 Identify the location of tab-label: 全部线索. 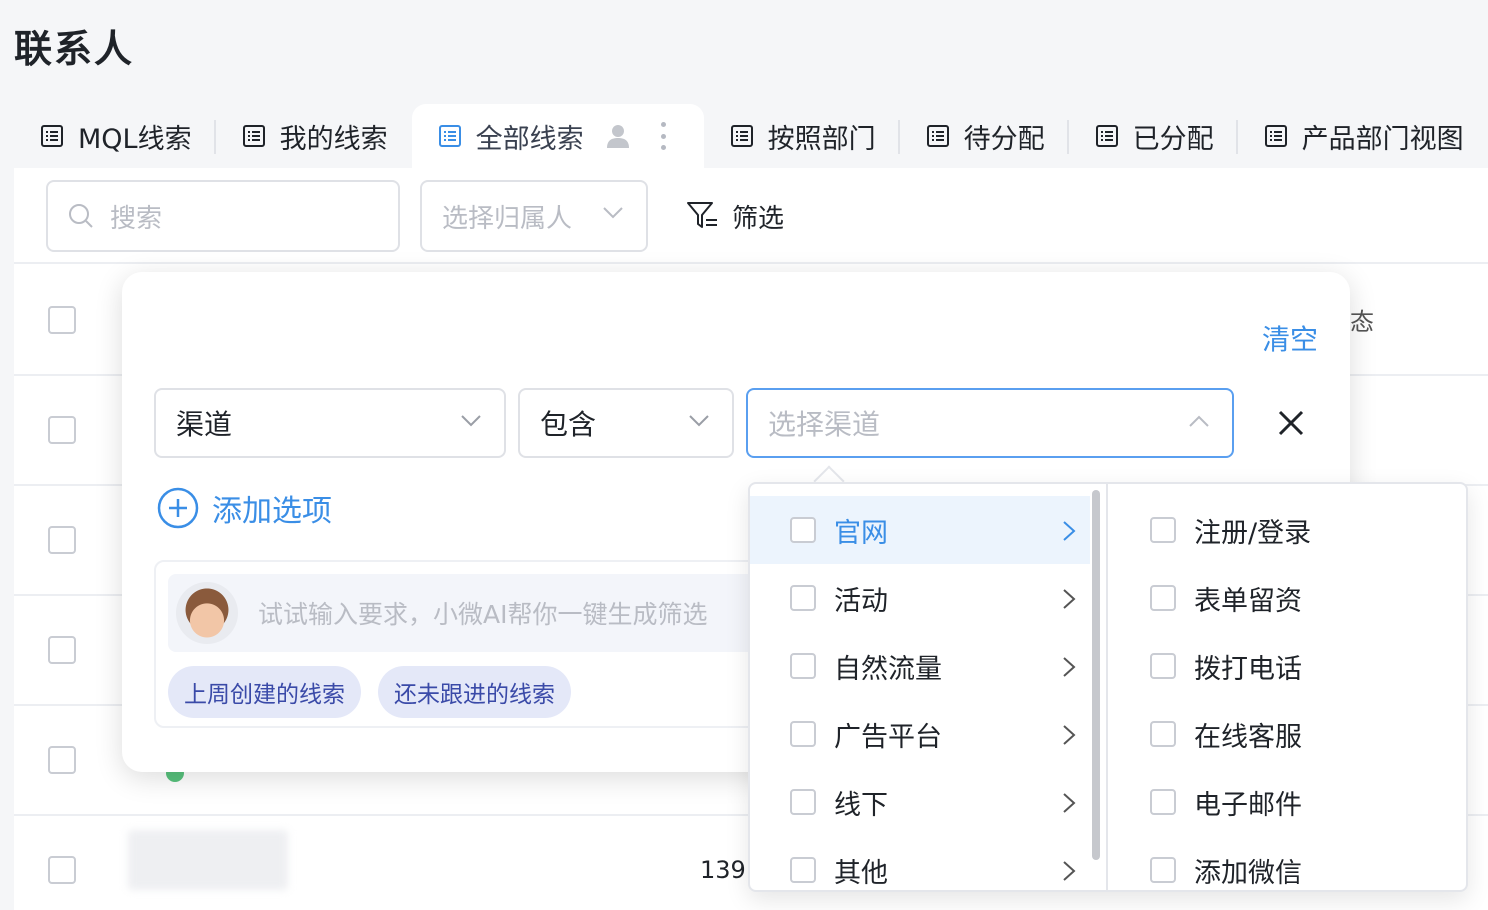
(529, 139).